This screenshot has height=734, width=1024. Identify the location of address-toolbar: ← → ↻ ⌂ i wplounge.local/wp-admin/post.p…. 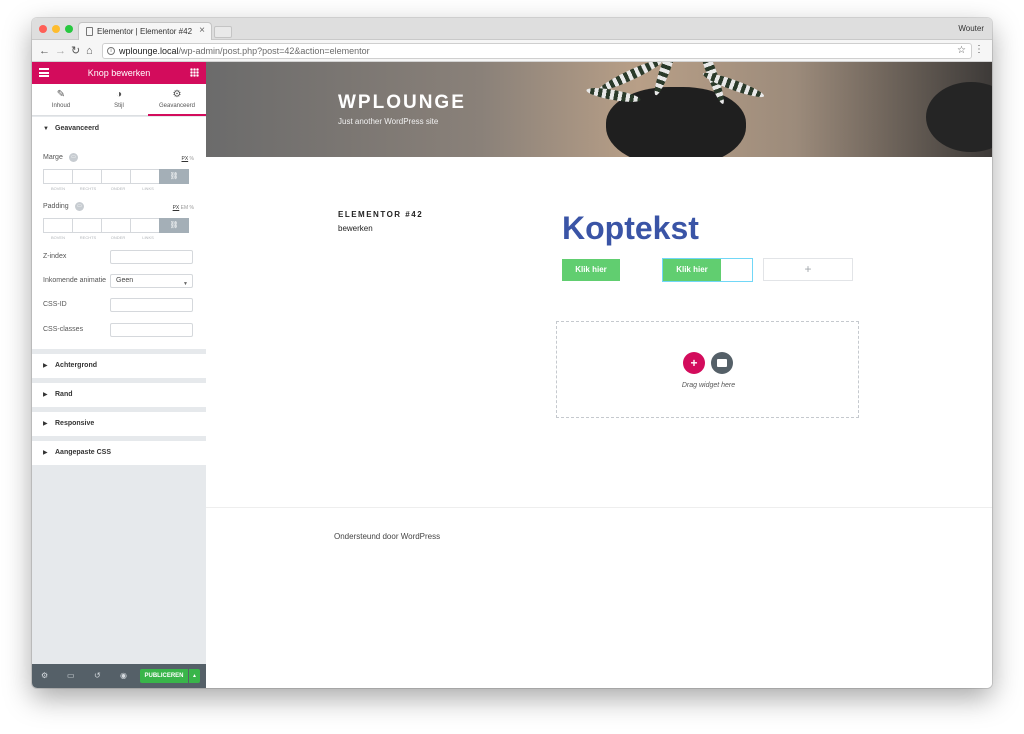
(512, 51).